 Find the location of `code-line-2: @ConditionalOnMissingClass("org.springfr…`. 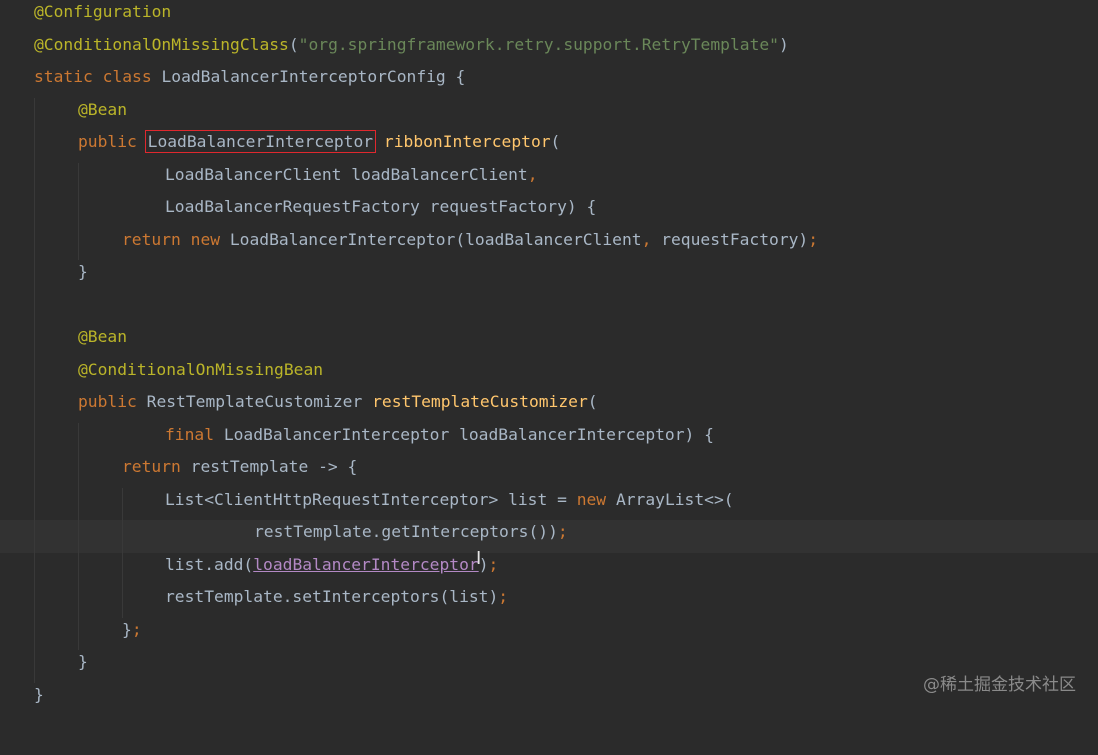

code-line-2: @ConditionalOnMissingClass("org.springfr… is located at coordinates (549, 49).